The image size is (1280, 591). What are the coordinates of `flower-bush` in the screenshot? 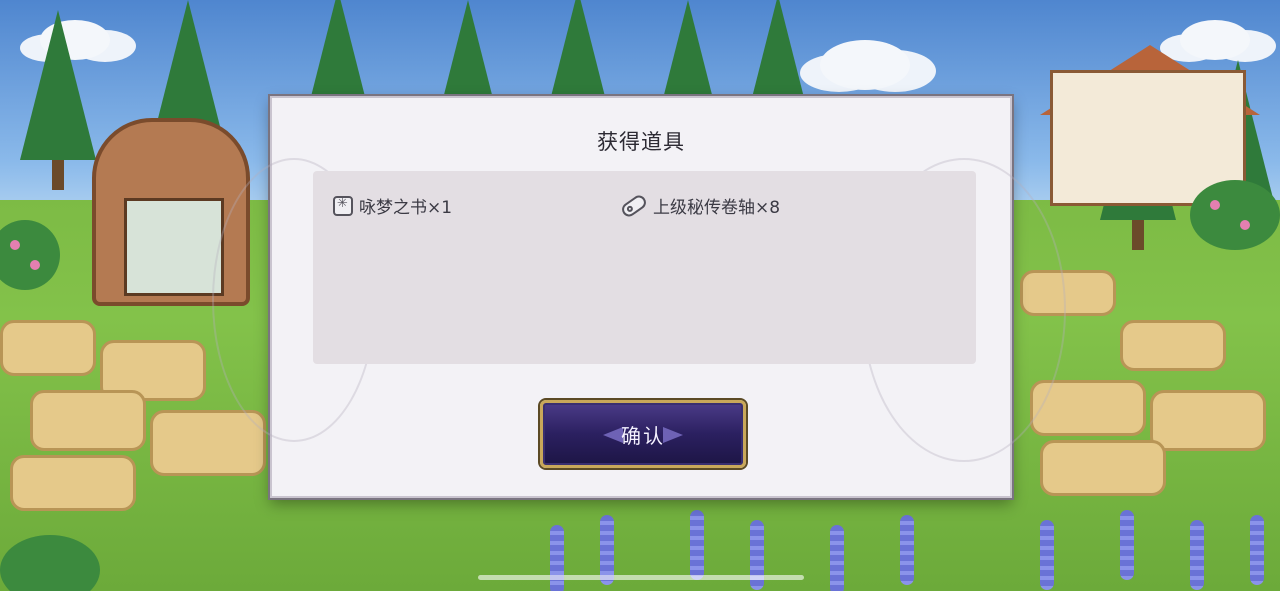 It's located at (1235, 215).